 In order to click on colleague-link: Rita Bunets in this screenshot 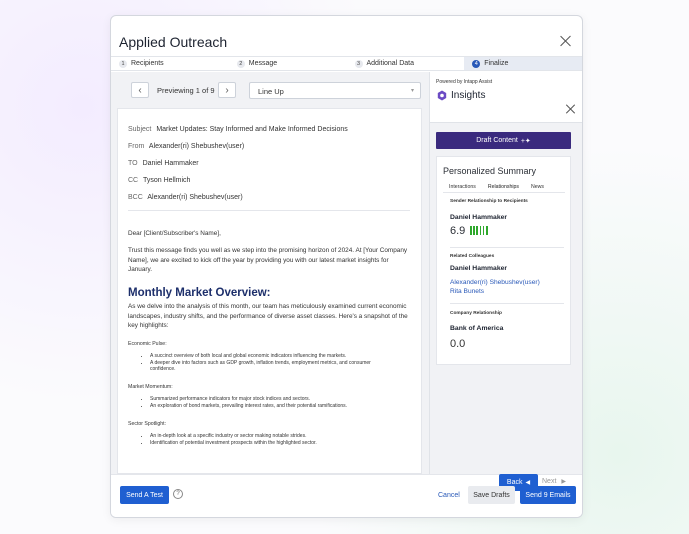, I will do `click(467, 291)`.